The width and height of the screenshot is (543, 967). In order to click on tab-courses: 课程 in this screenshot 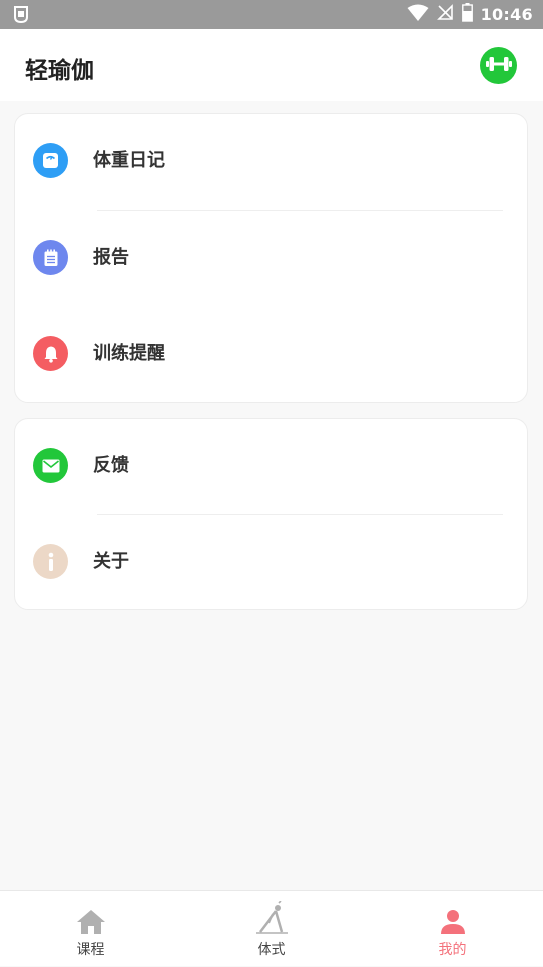, I will do `click(90, 929)`.